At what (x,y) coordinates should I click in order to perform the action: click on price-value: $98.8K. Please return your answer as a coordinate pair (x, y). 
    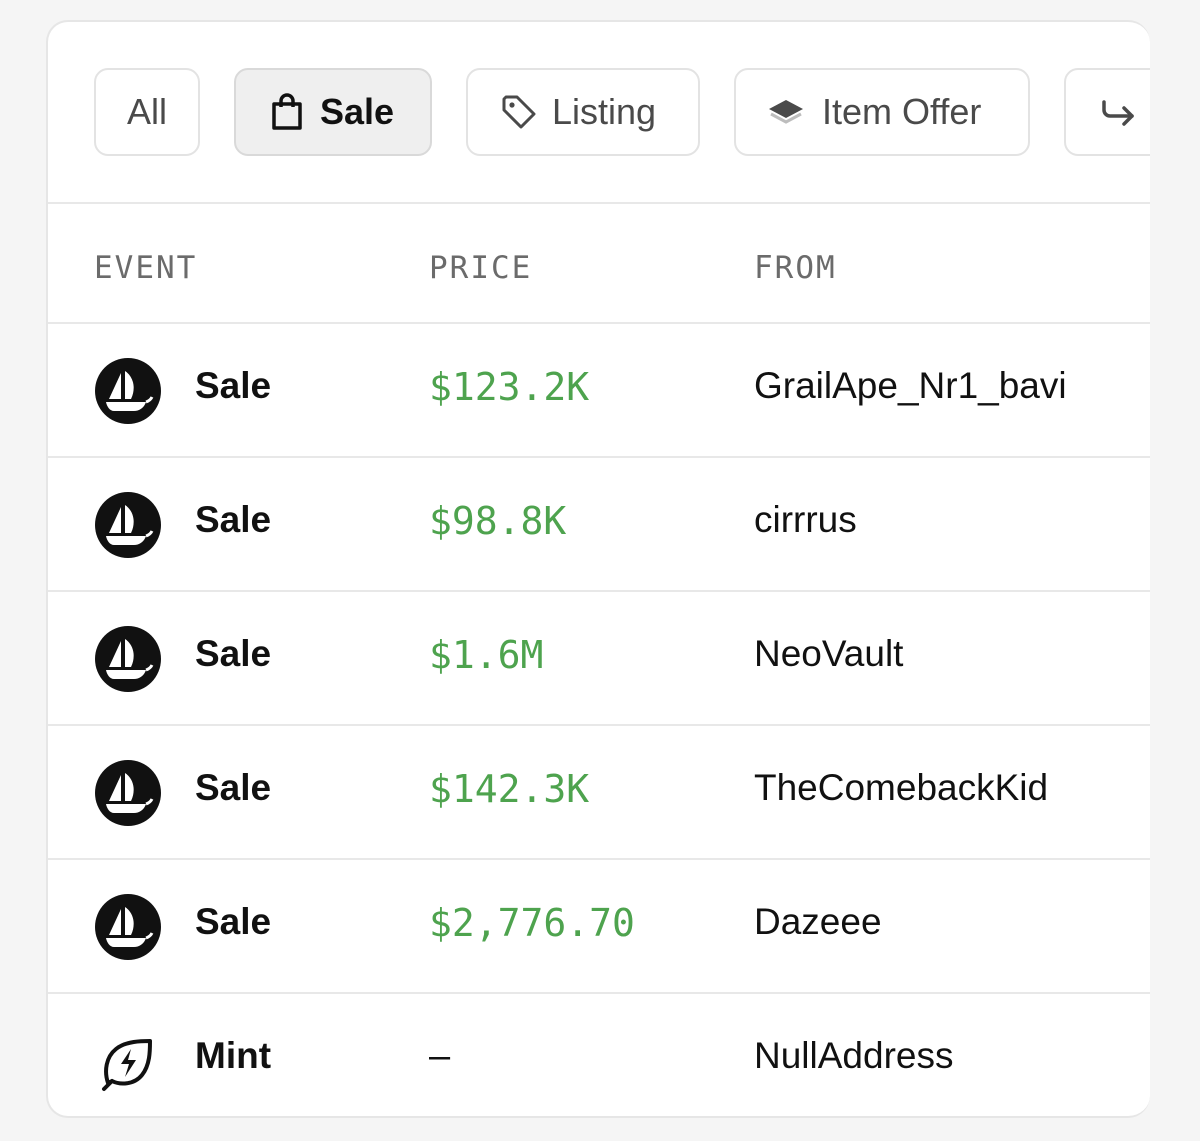
    Looking at the image, I should click on (498, 521).